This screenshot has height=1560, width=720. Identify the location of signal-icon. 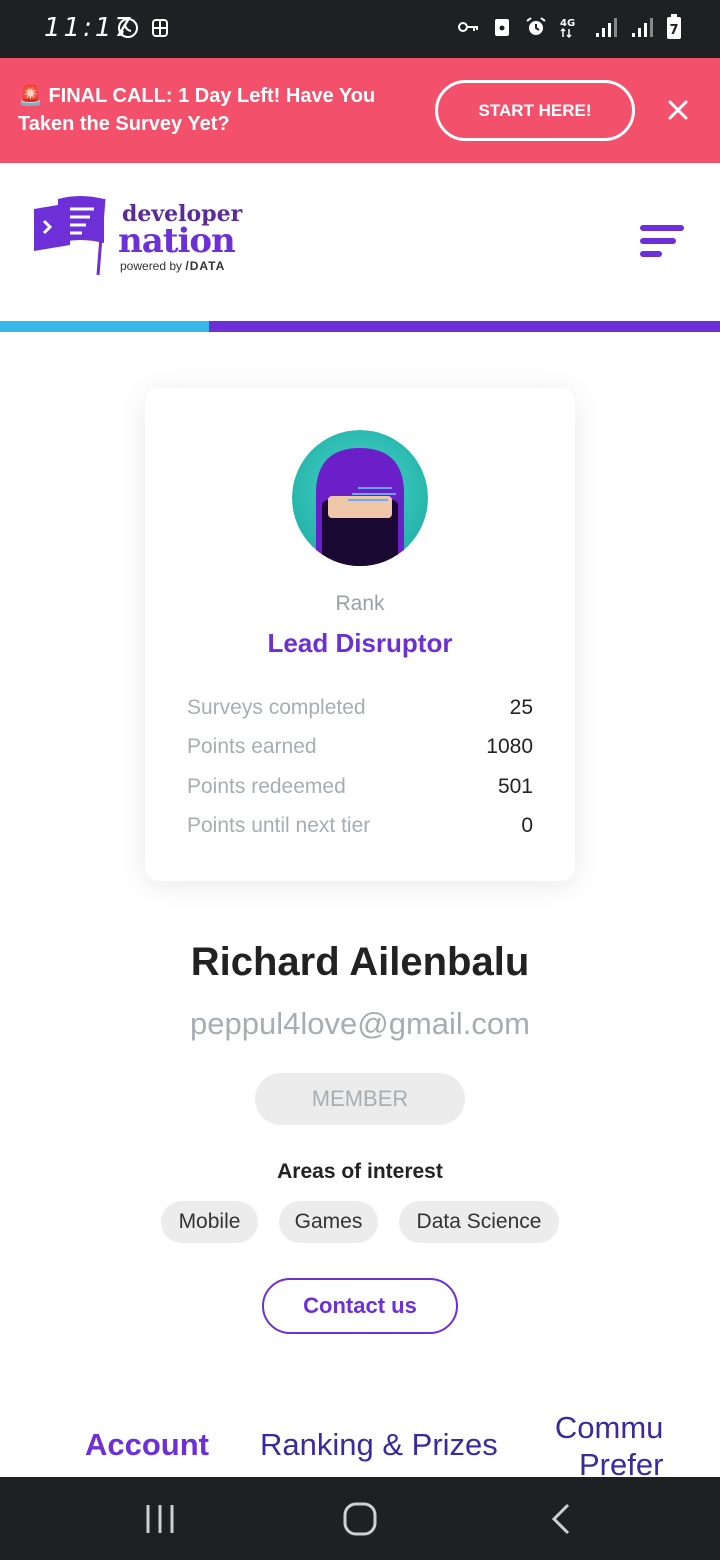
(606, 27).